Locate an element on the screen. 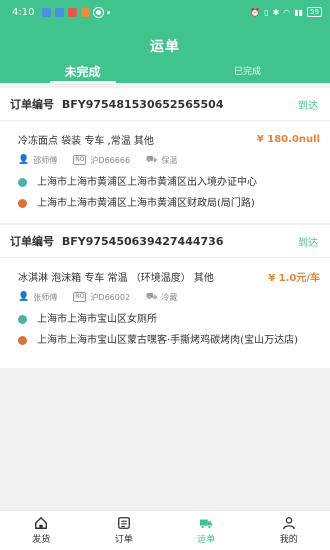  order-number: 订单编号 BFY975481530652565504 is located at coordinates (116, 104).